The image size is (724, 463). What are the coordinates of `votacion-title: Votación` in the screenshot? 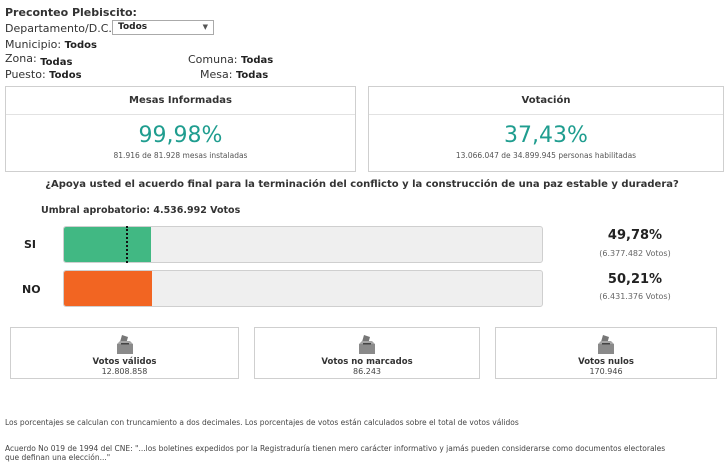 It's located at (546, 101).